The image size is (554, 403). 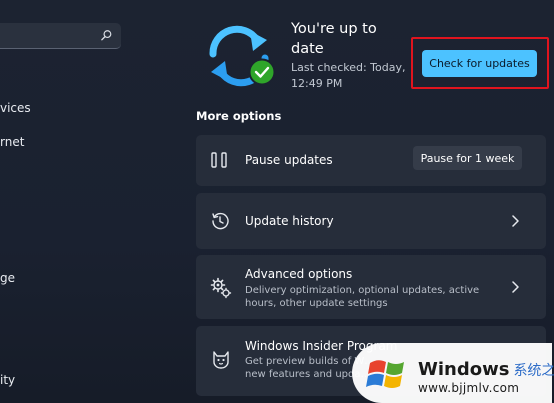 What do you see at coordinates (220, 221) in the screenshot?
I see `history-icon` at bounding box center [220, 221].